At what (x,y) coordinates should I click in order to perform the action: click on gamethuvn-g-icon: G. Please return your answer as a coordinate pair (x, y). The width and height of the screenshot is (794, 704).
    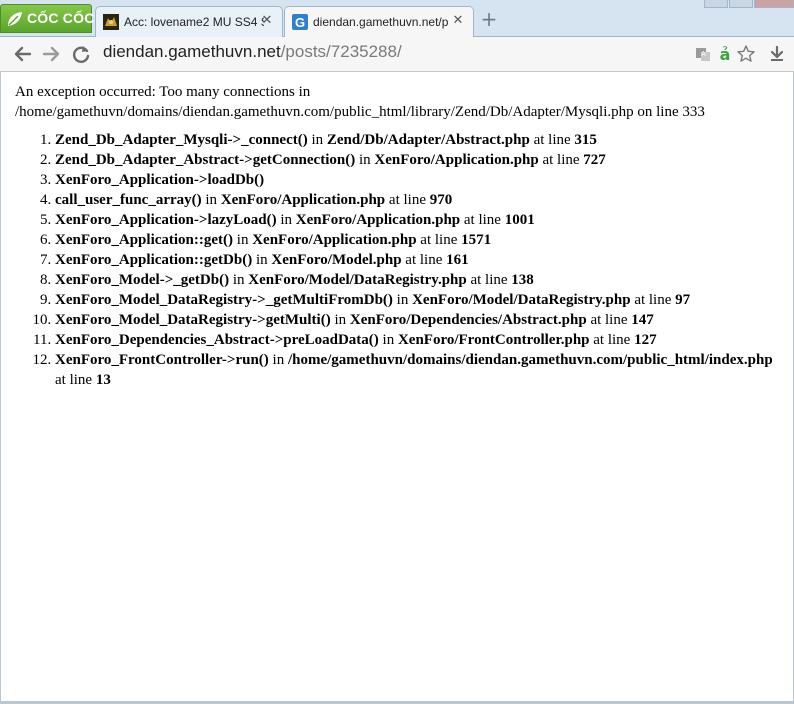
    Looking at the image, I should click on (300, 22).